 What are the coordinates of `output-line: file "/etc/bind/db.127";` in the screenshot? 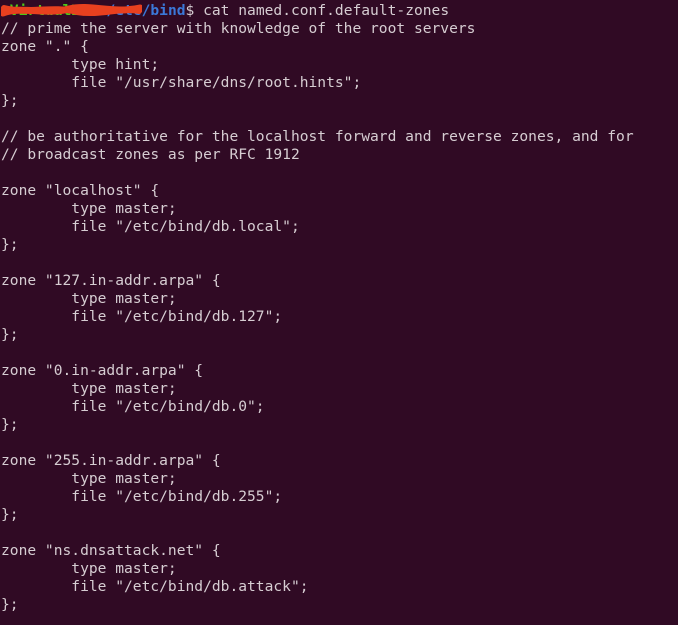 It's located at (142, 316).